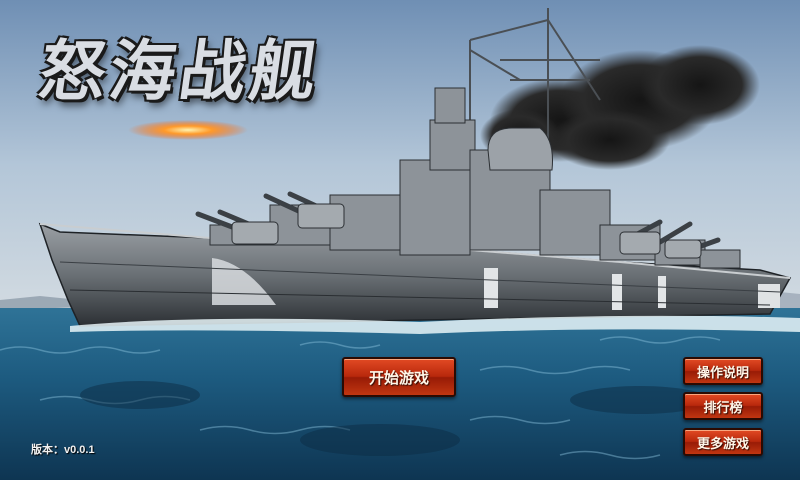  What do you see at coordinates (63, 450) in the screenshot?
I see `version-label: 版本：v0.0.1` at bounding box center [63, 450].